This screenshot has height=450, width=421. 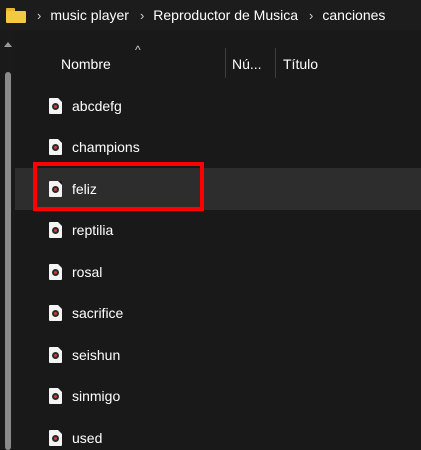 I want to click on file-name: feliz, so click(x=84, y=188).